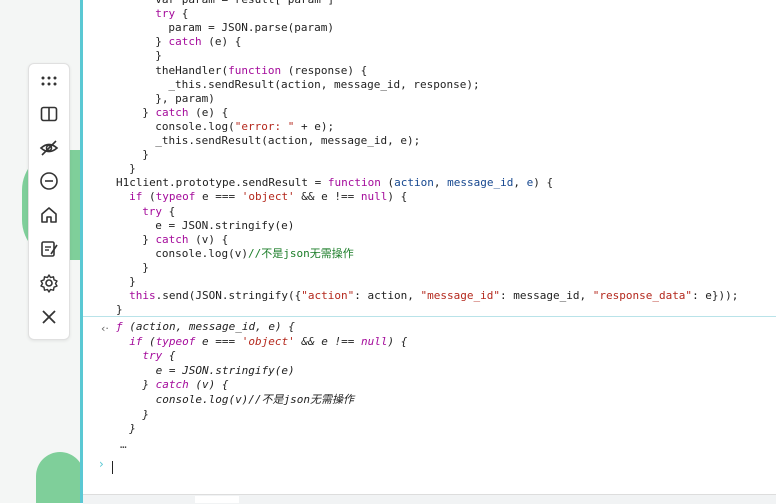 Image resolution: width=776 pixels, height=504 pixels. I want to click on code-token: : action,, so click(387, 296).